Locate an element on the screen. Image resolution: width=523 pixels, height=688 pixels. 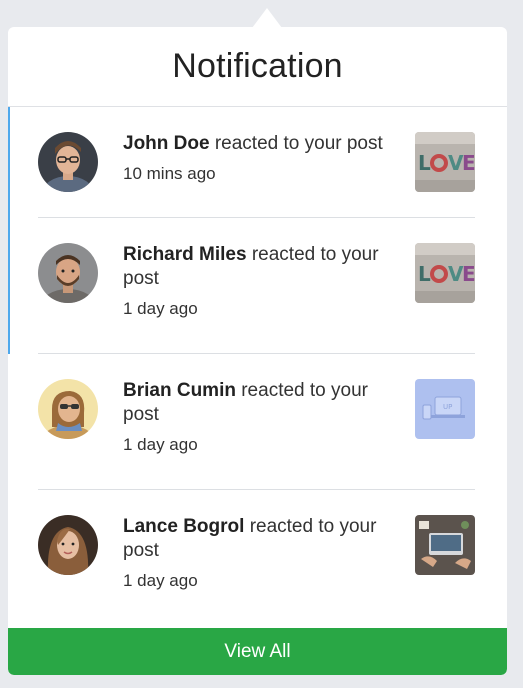
user-avatar-man-beard-icon is located at coordinates (68, 273).